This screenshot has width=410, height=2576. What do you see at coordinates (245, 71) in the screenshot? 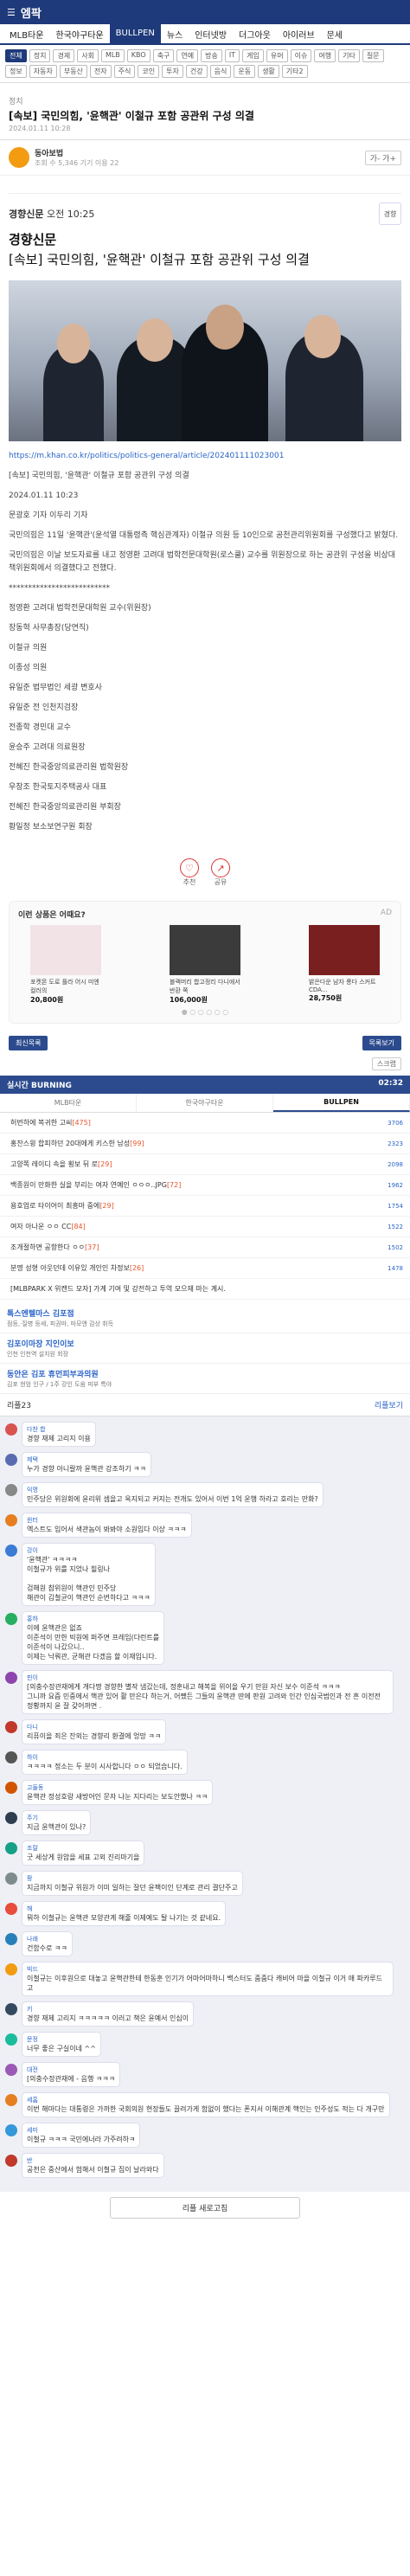
I see `category-chip: 운동` at bounding box center [245, 71].